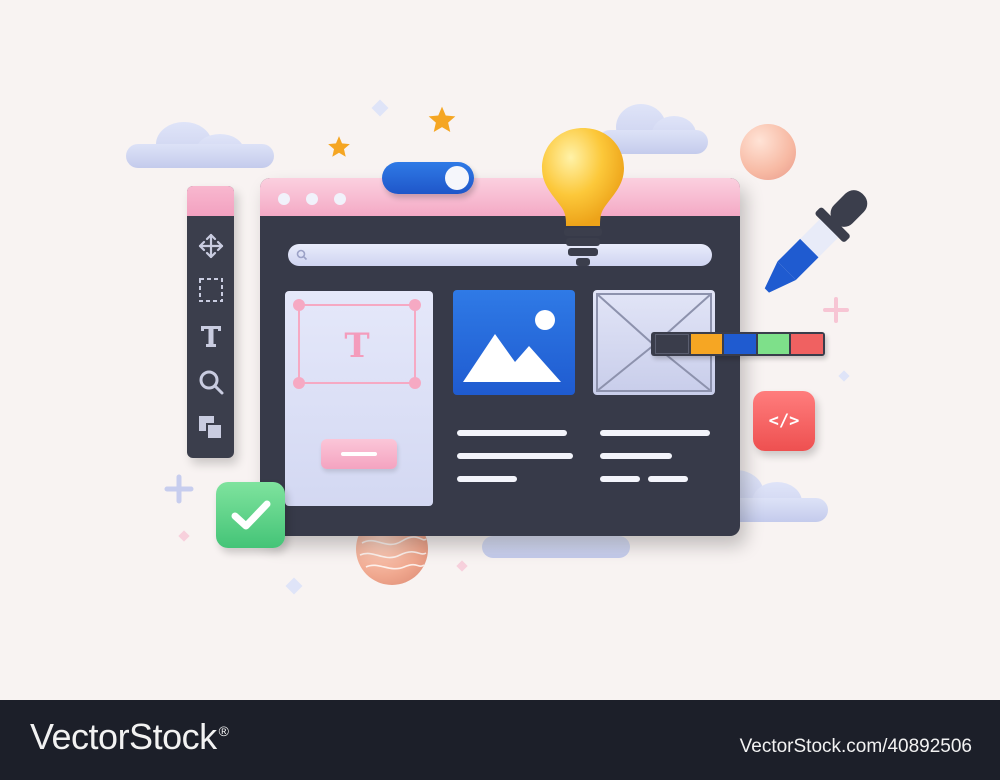 The width and height of the screenshot is (1000, 780). I want to click on tool-palette, so click(210, 322).